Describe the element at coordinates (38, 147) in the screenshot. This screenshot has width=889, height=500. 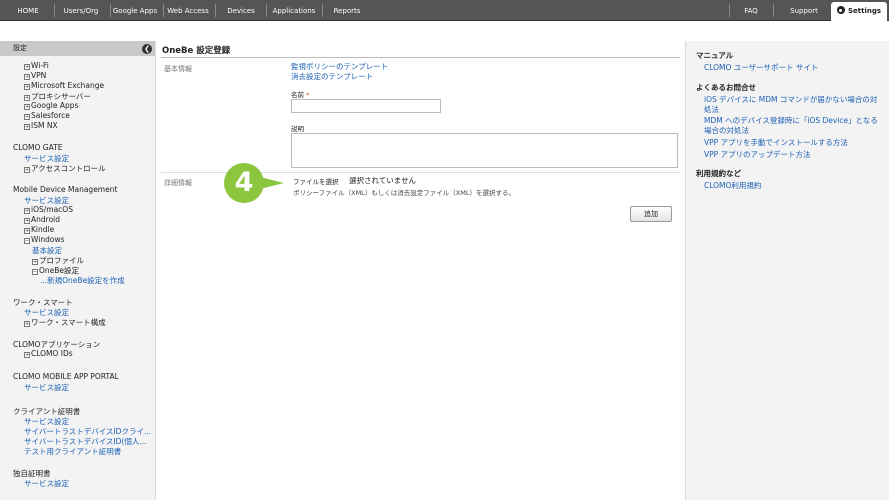
I see `sidebar-group-clomo-gate: CLOMO GATE` at that location.